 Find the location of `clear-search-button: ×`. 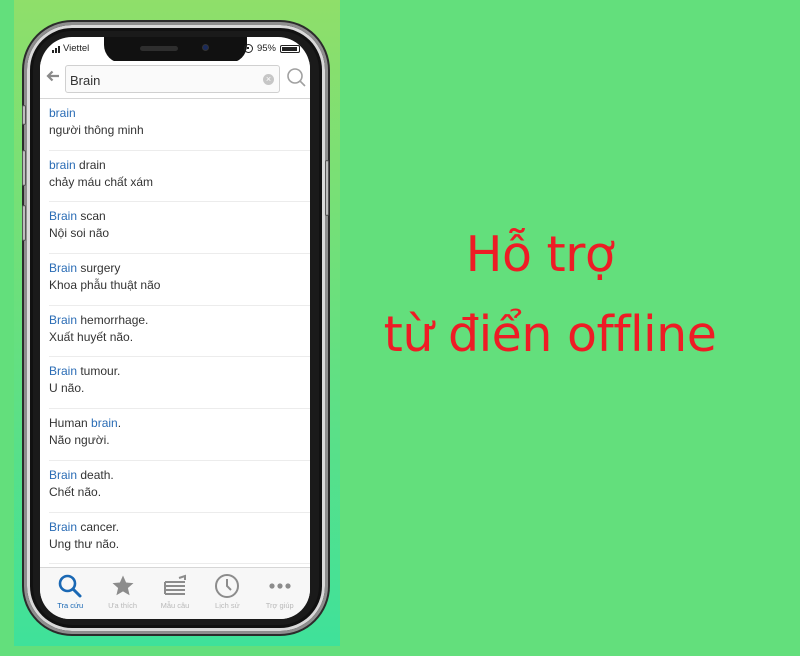

clear-search-button: × is located at coordinates (268, 79).